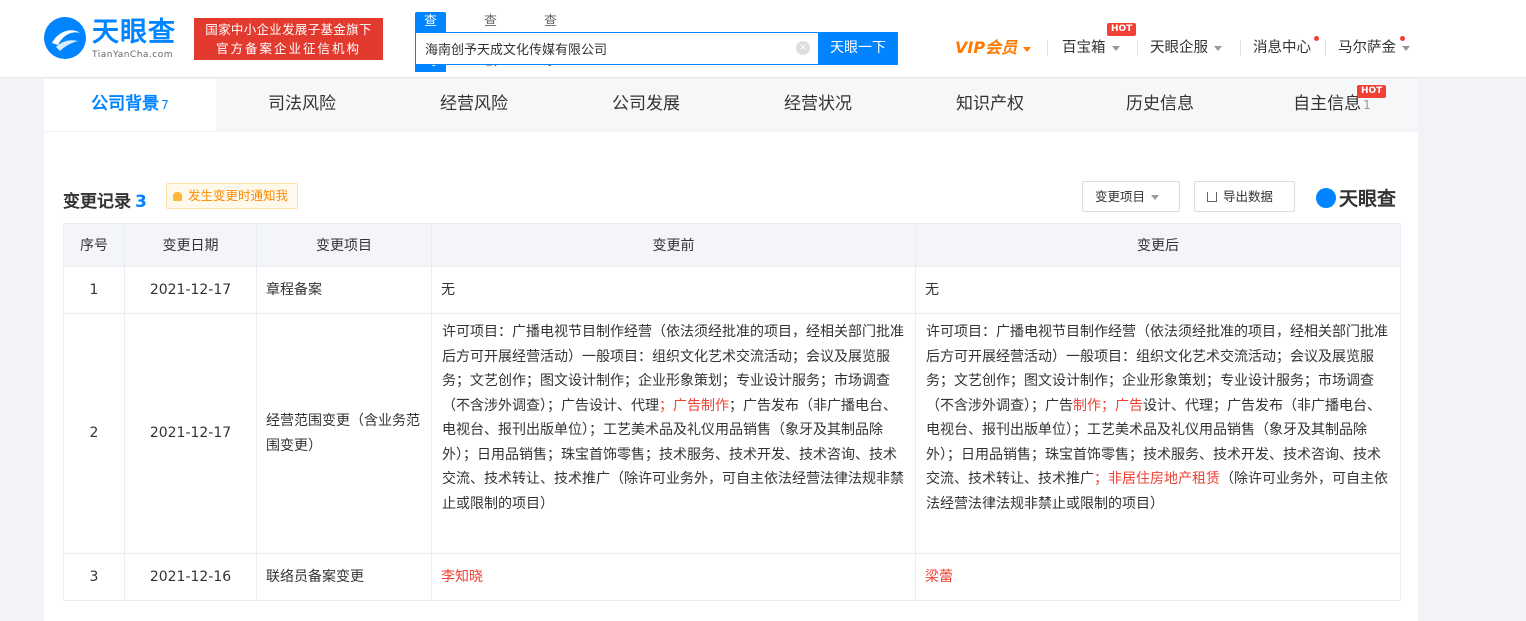  What do you see at coordinates (990, 105) in the screenshot?
I see `tab-intellectual-property: 知识产权` at bounding box center [990, 105].